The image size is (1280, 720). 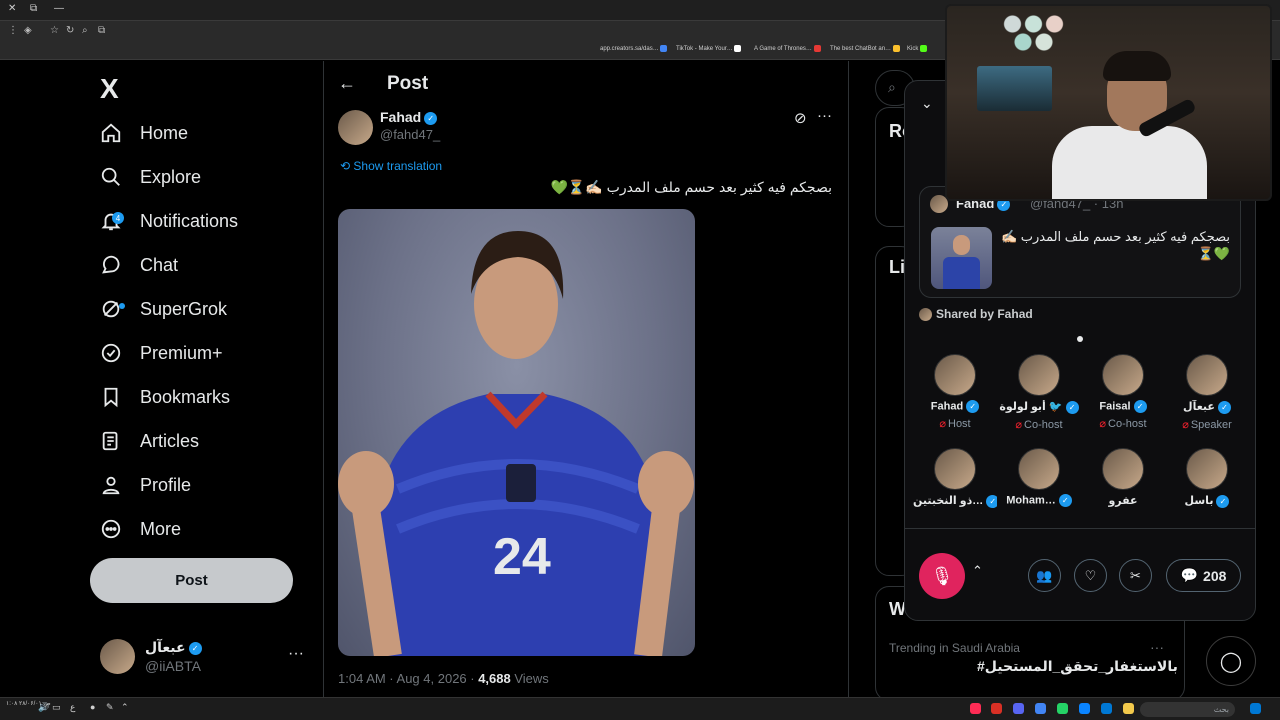 What do you see at coordinates (918, 48) in the screenshot?
I see `bookmark-item: Kick` at bounding box center [918, 48].